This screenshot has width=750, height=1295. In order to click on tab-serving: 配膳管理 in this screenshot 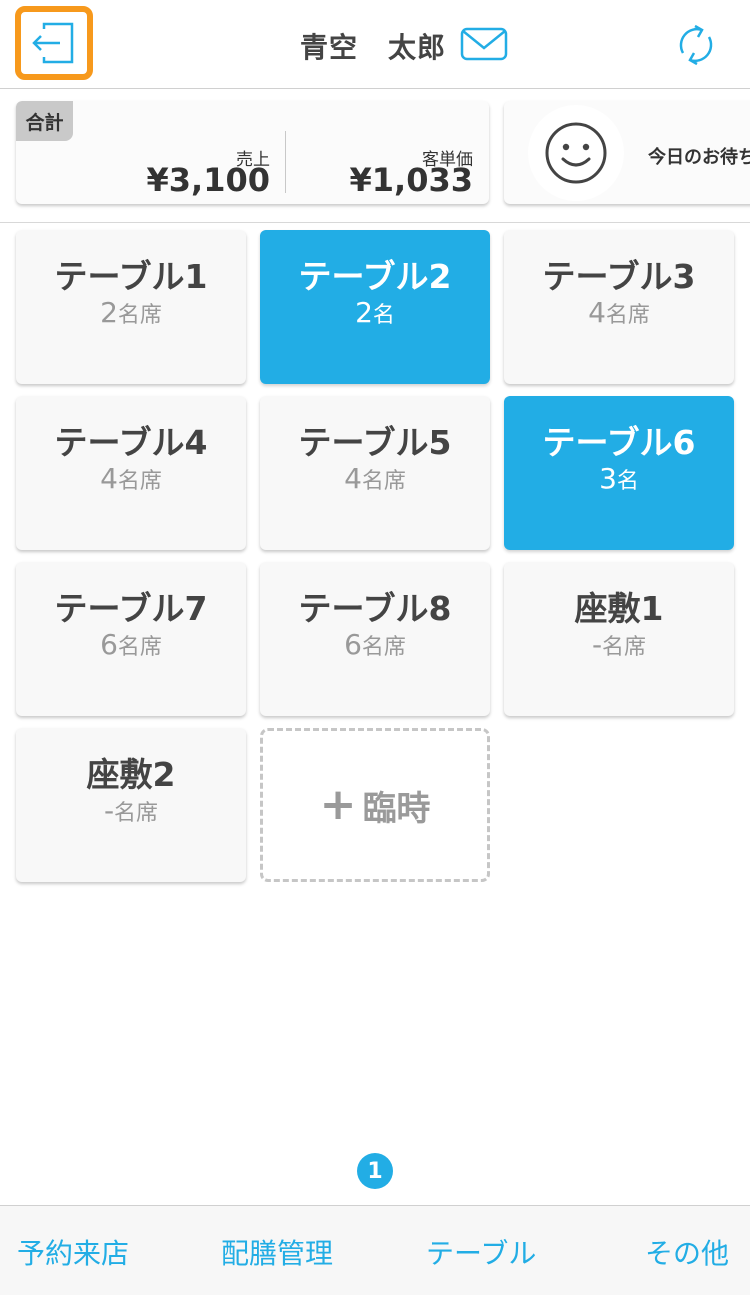, I will do `click(277, 1252)`.